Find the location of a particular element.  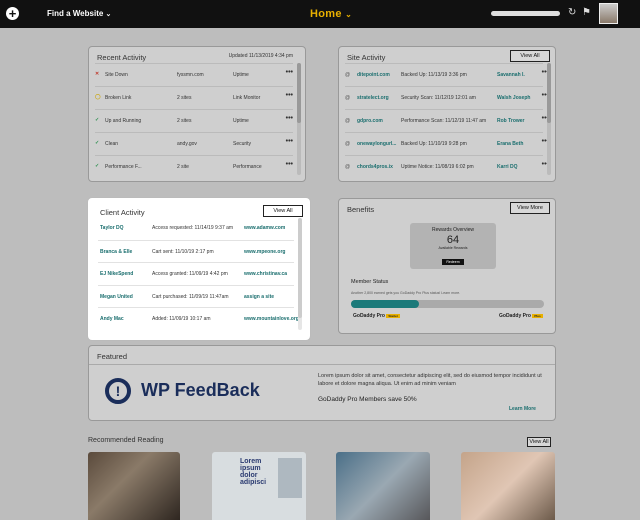

site-link: www.christinav.ca is located at coordinates (265, 274).